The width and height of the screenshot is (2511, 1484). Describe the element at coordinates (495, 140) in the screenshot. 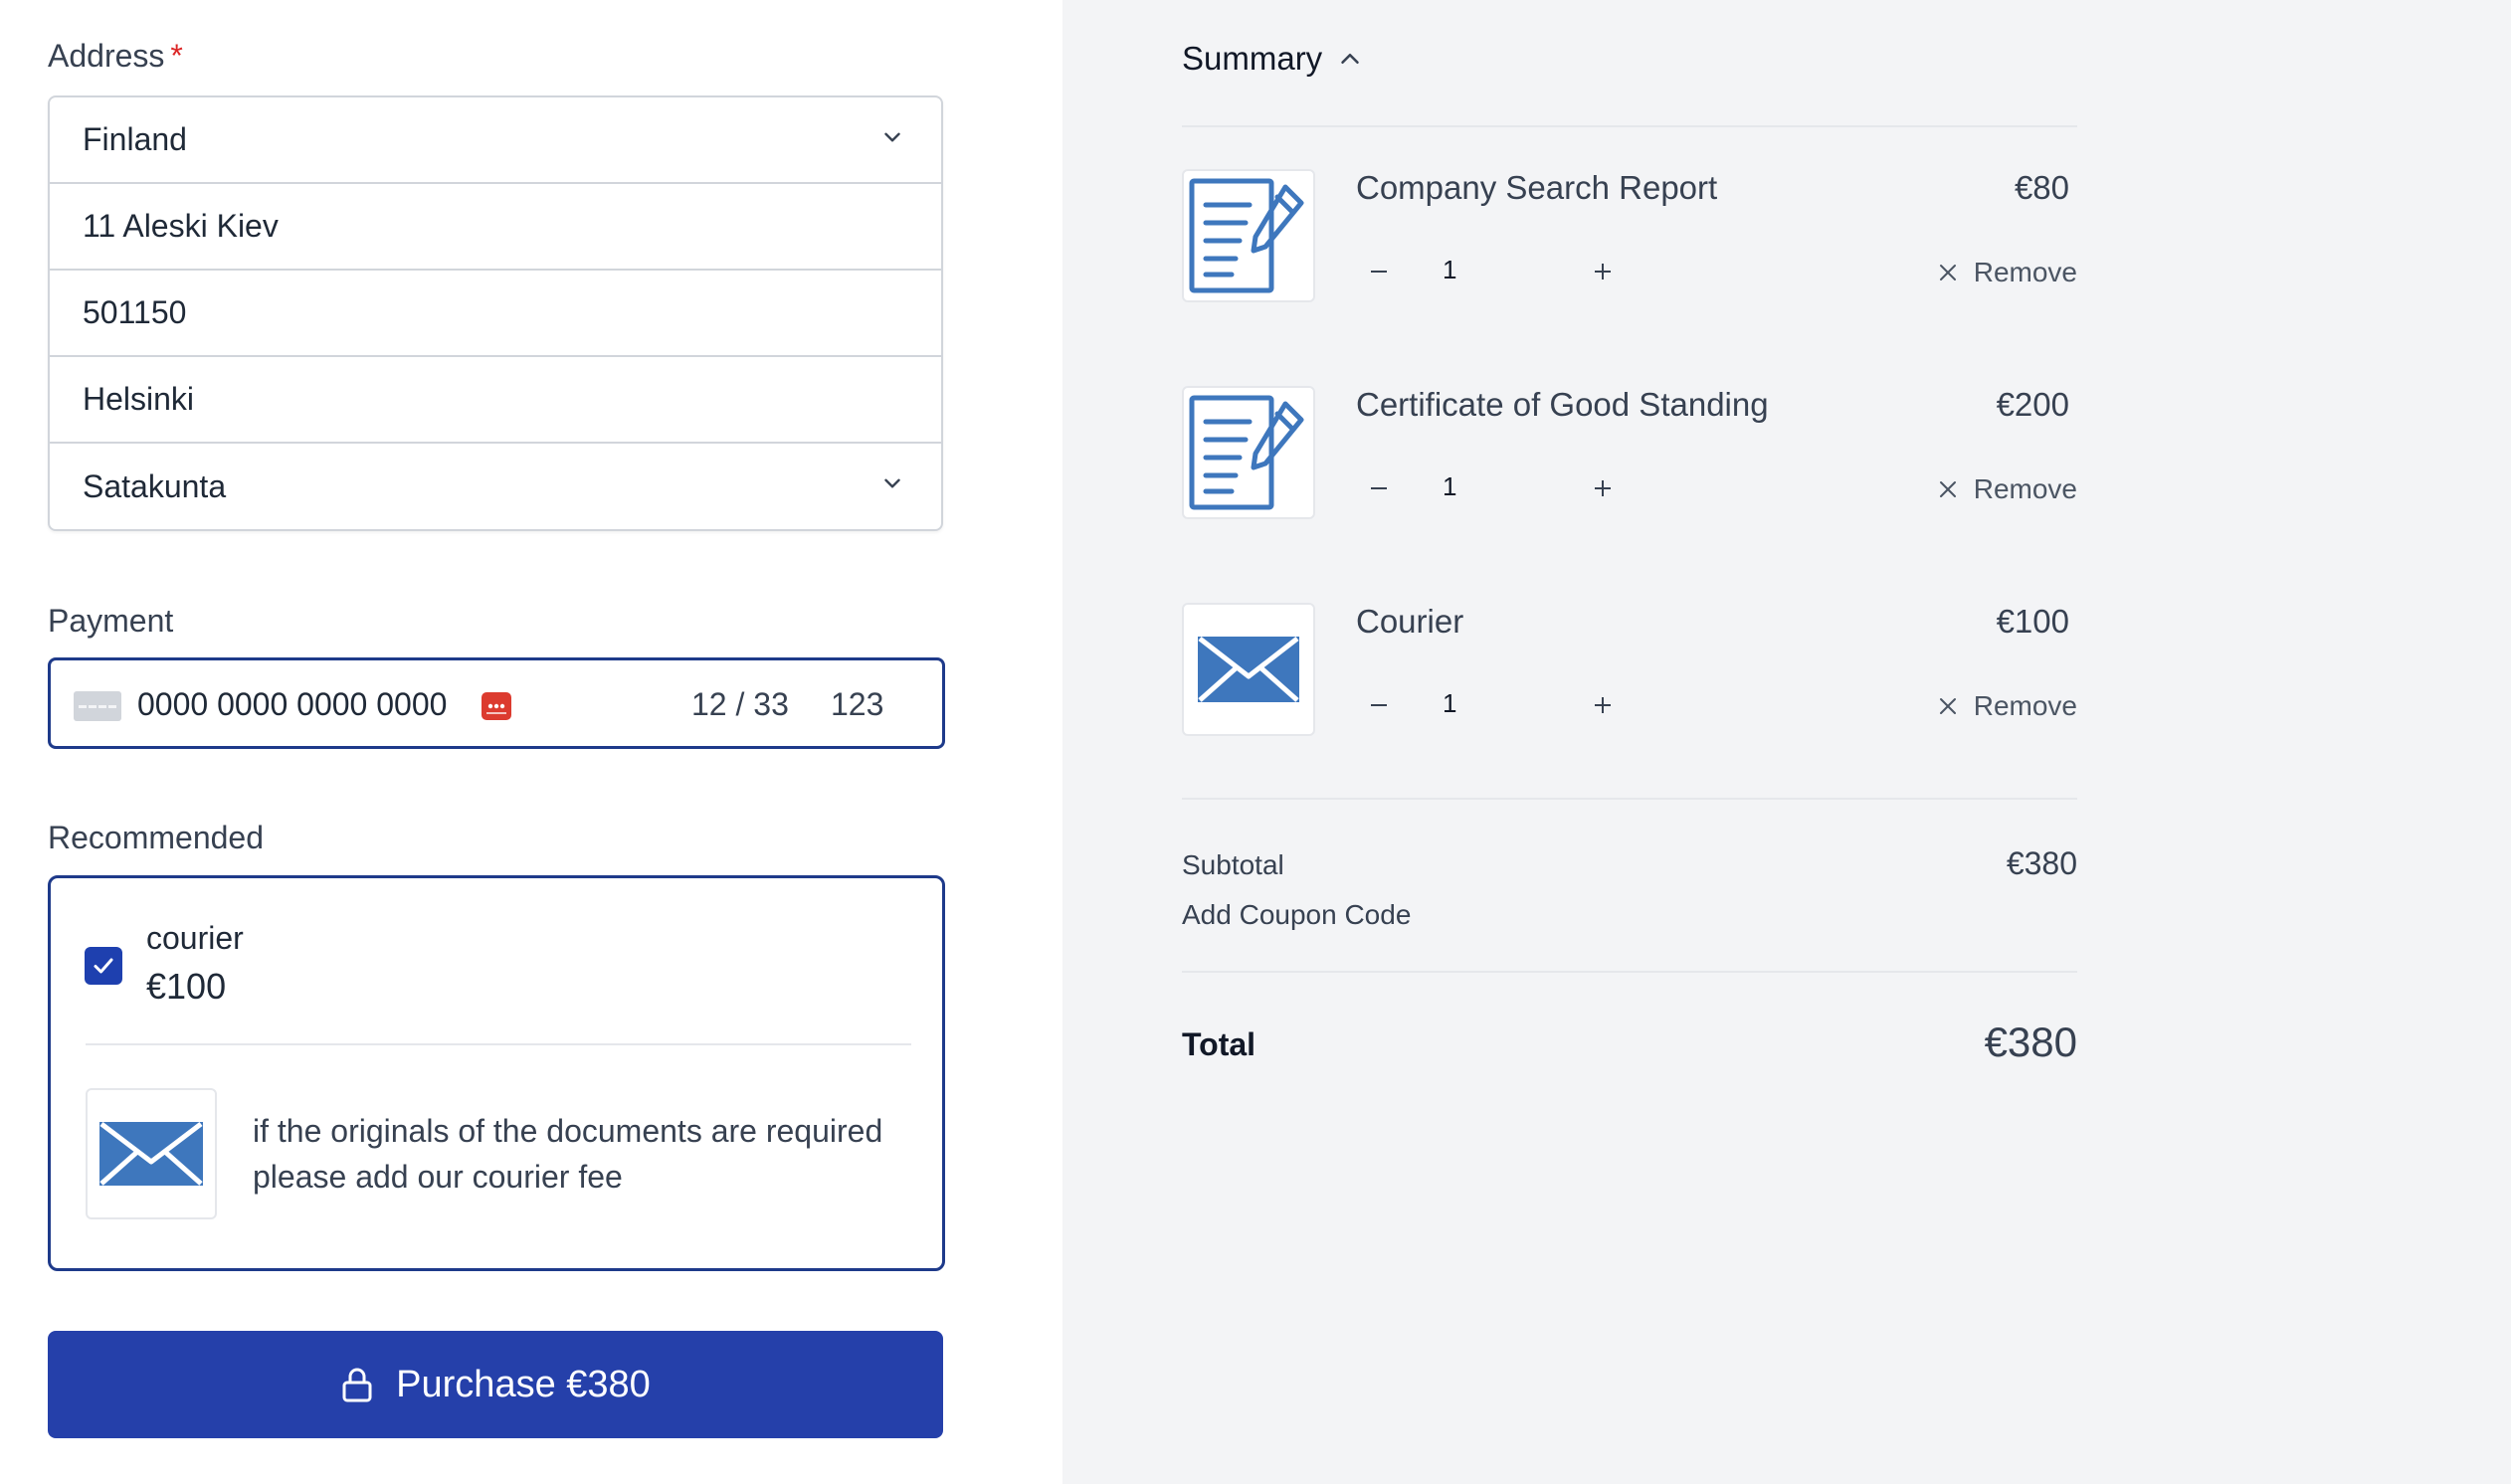

I see `country-select: Finland` at that location.